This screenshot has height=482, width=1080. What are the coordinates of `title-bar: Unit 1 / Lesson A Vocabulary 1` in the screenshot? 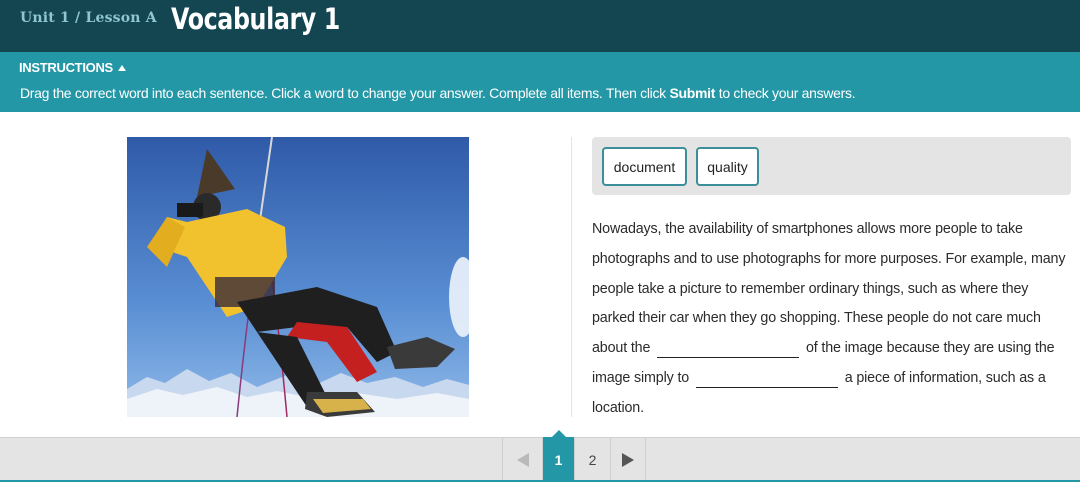 It's located at (540, 26).